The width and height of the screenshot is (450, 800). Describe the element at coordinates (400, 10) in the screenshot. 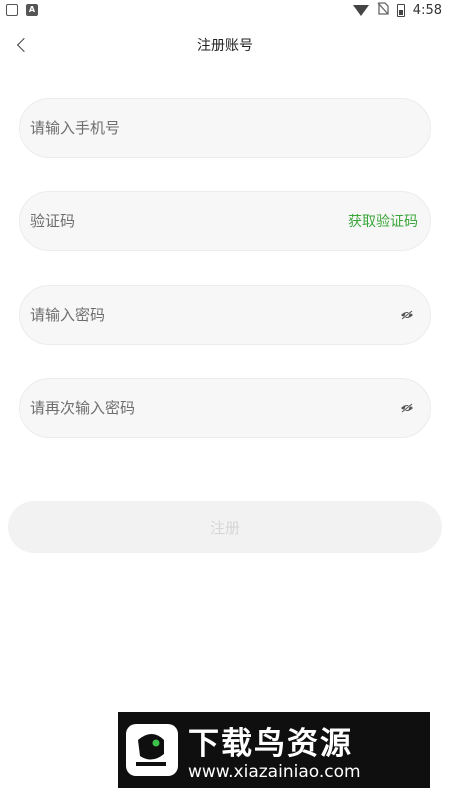

I see `battery-icon` at that location.